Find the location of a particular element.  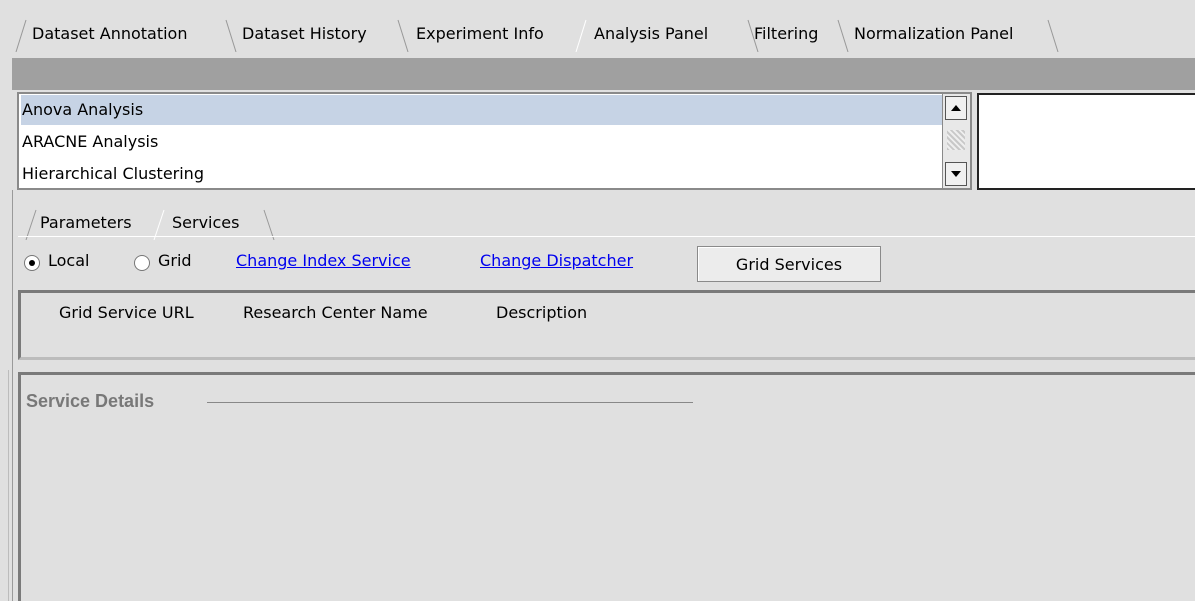

column-header-research-center-name: Research Center Name is located at coordinates (335, 312).